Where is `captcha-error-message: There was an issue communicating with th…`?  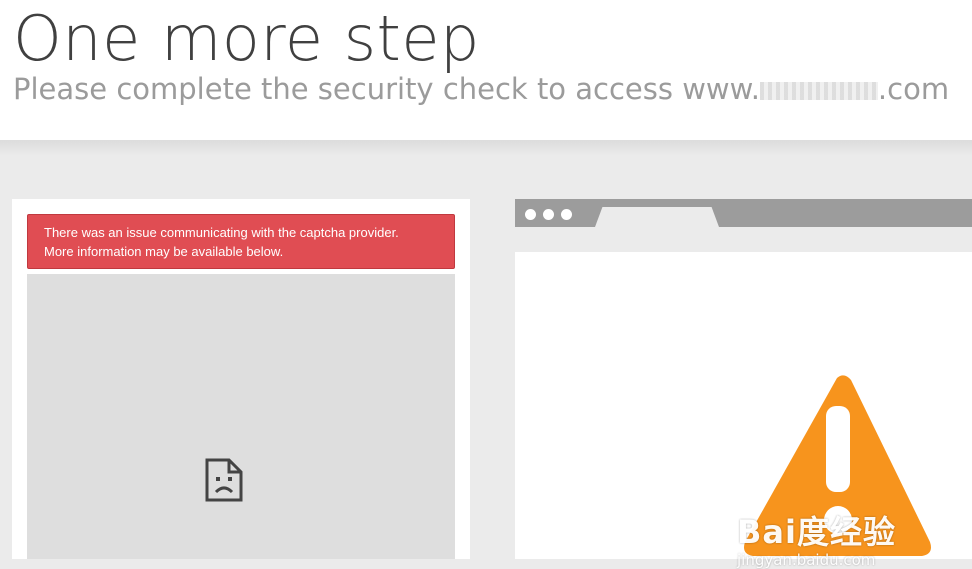 captcha-error-message: There was an issue communicating with th… is located at coordinates (241, 241).